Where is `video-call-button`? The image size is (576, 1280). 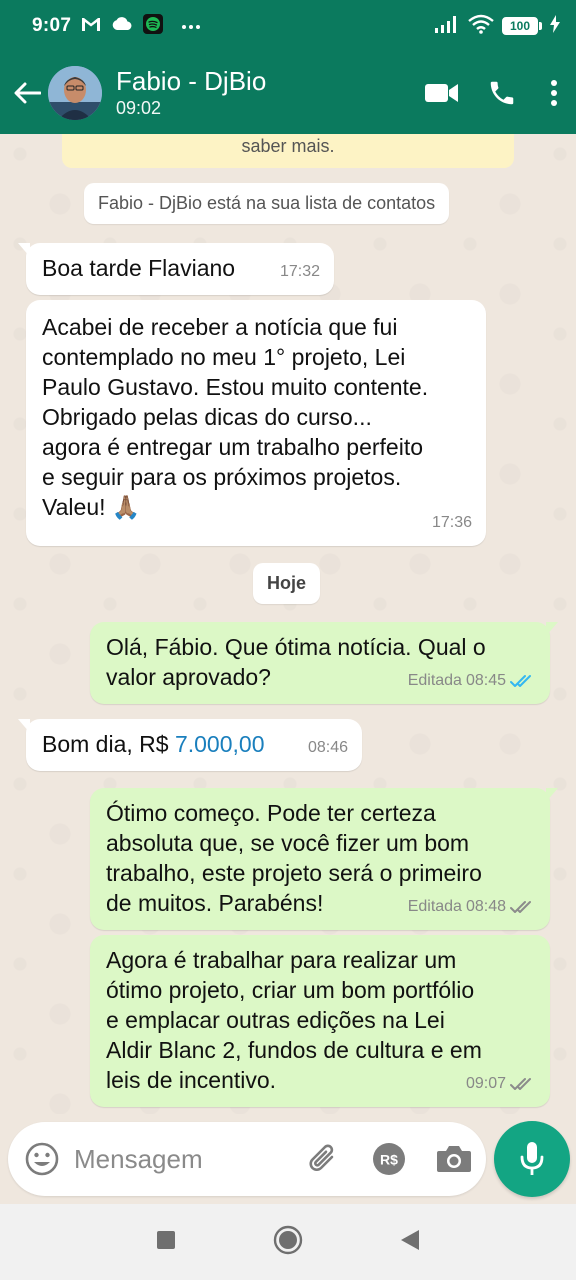
video-call-button is located at coordinates (442, 93).